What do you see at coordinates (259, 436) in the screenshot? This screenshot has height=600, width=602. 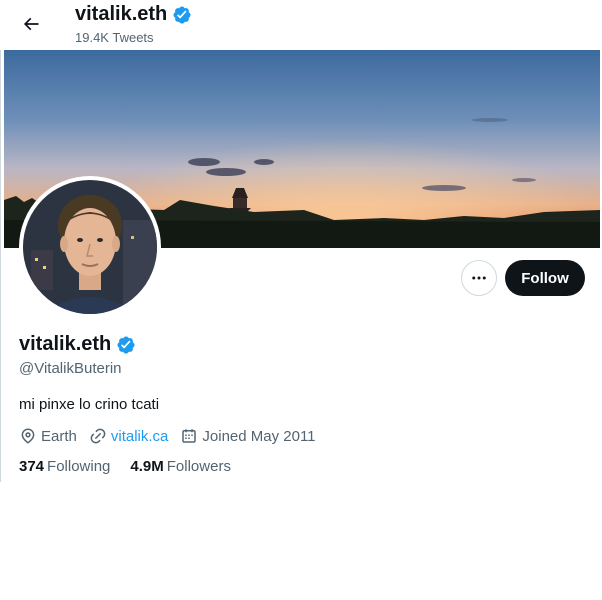 I see `joined-text: Joined May 2011` at bounding box center [259, 436].